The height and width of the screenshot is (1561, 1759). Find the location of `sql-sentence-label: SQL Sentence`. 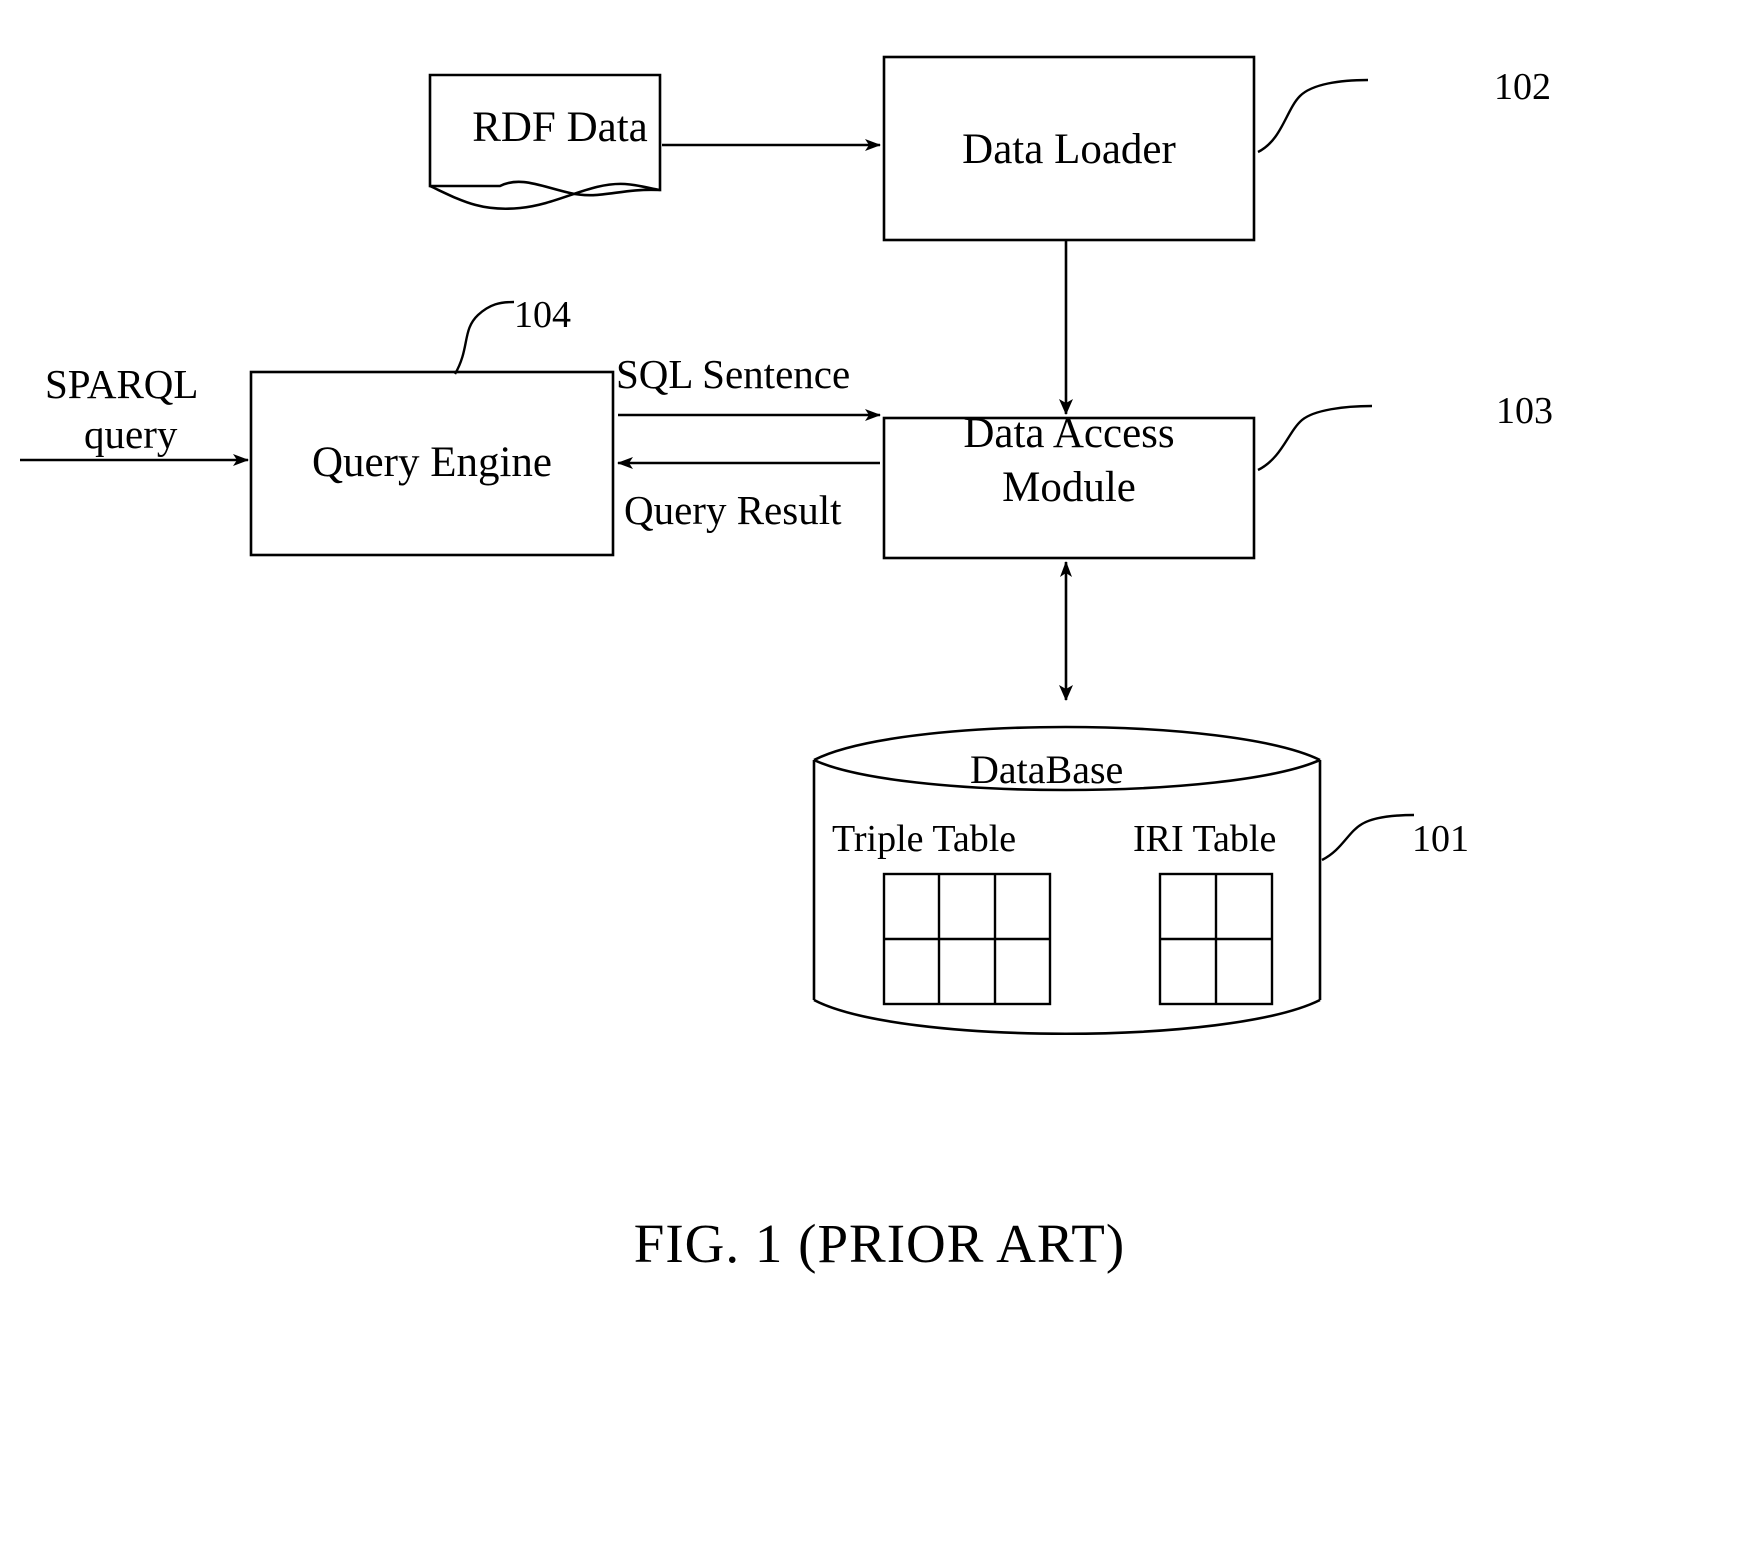

sql-sentence-label: SQL Sentence is located at coordinates (733, 374).